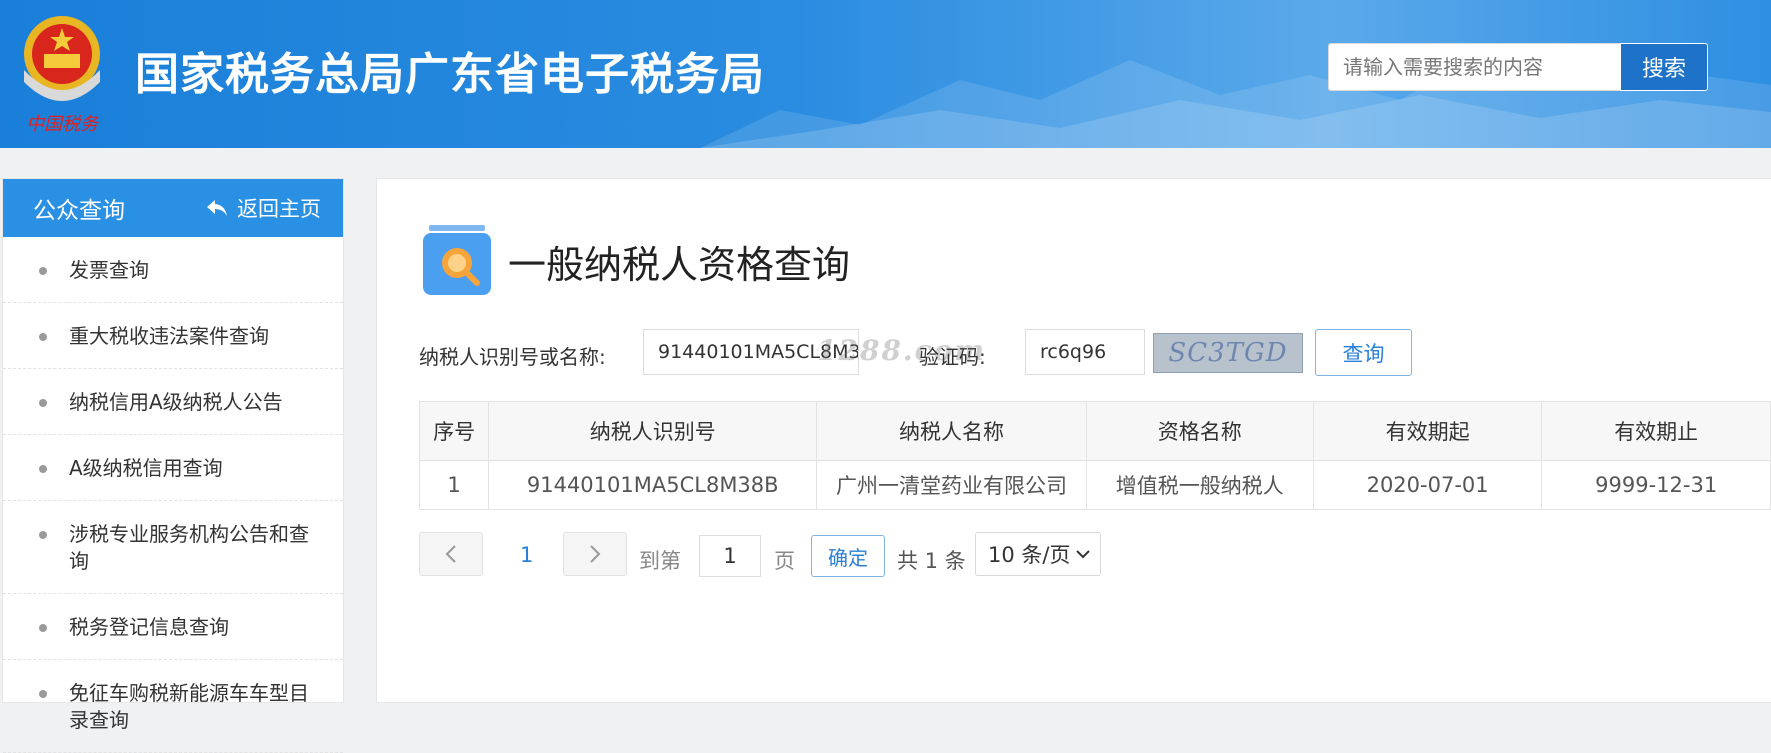  I want to click on sidebar-item-a-credit-announcement: 纳税信用A级纳税人公告, so click(173, 402).